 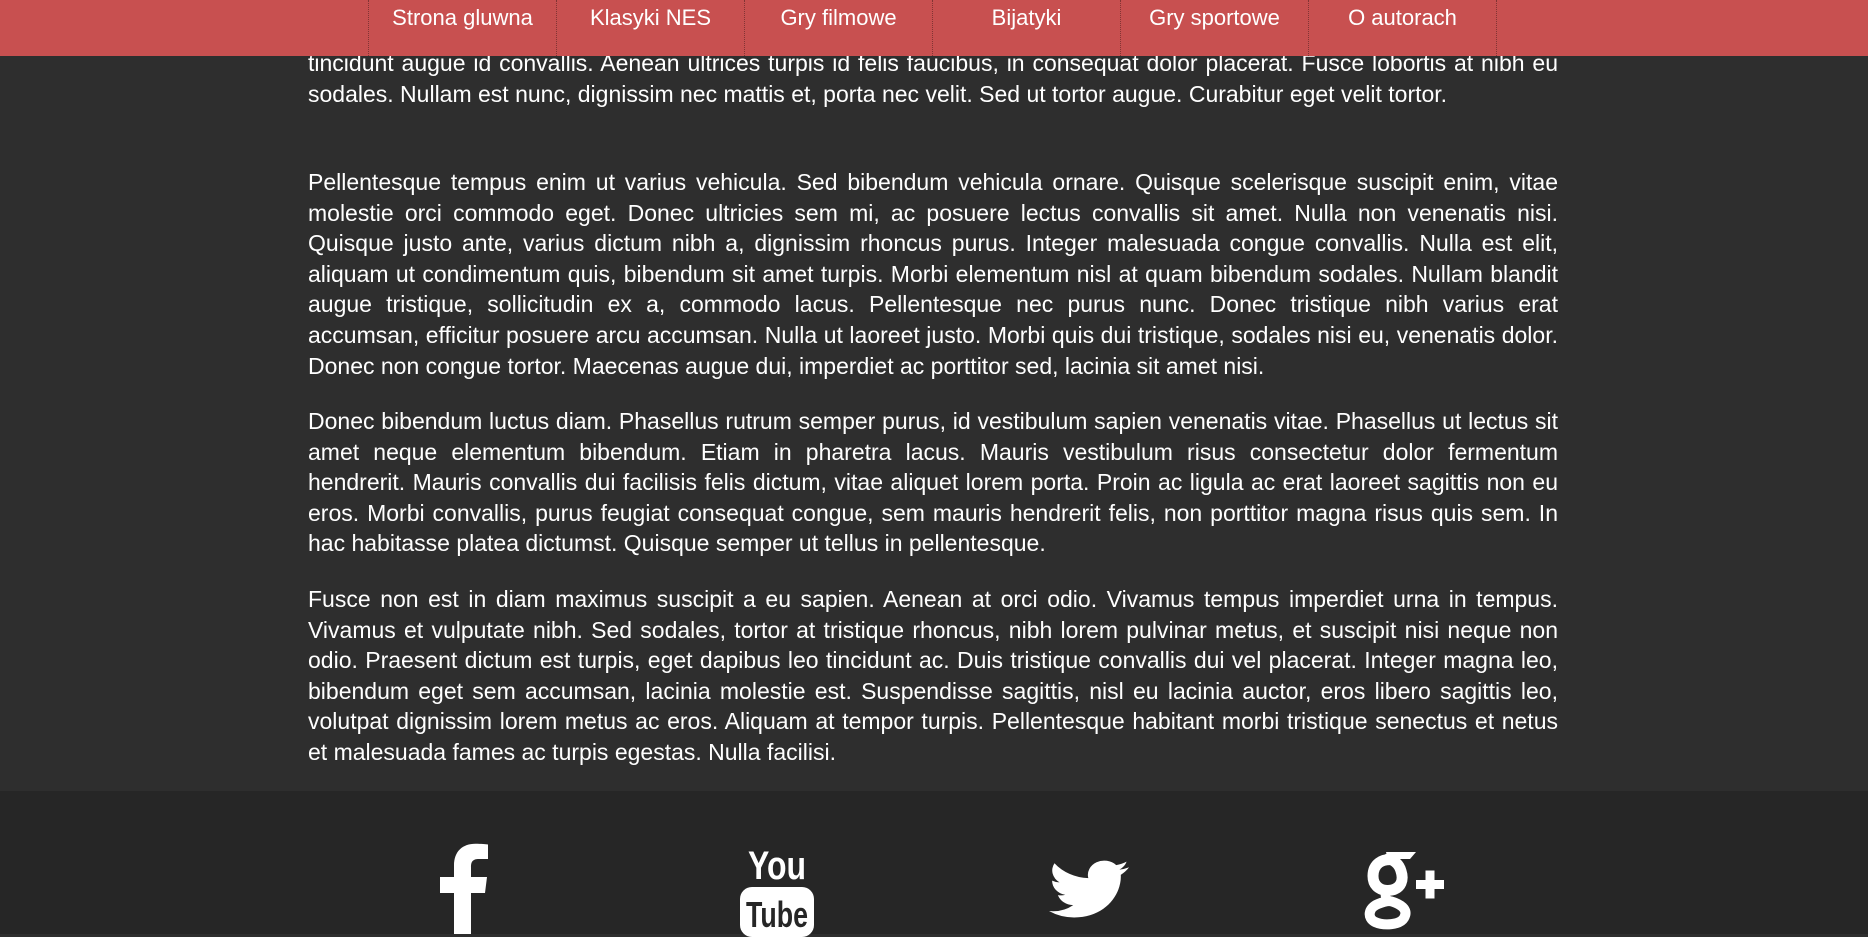 I want to click on youtube-icon: You Tube, so click(x=777, y=890).